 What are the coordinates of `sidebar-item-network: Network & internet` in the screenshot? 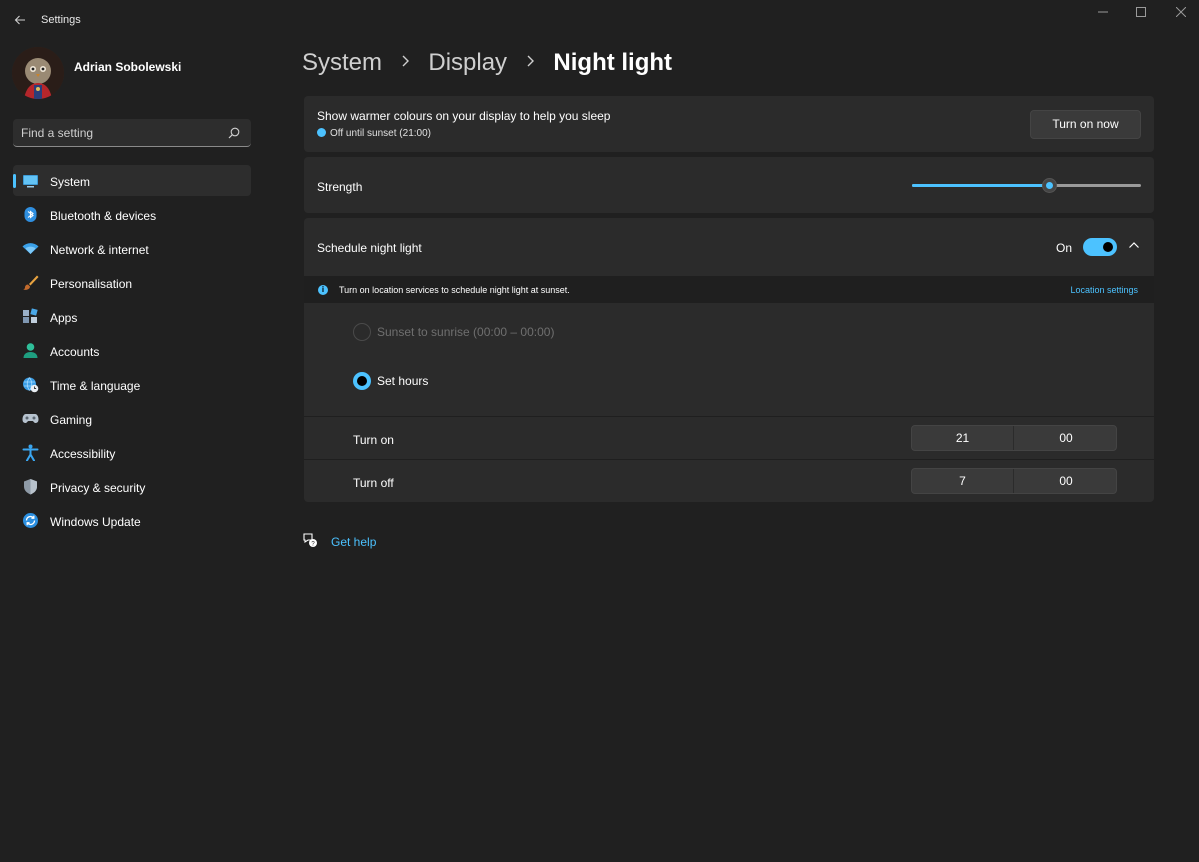 It's located at (132, 248).